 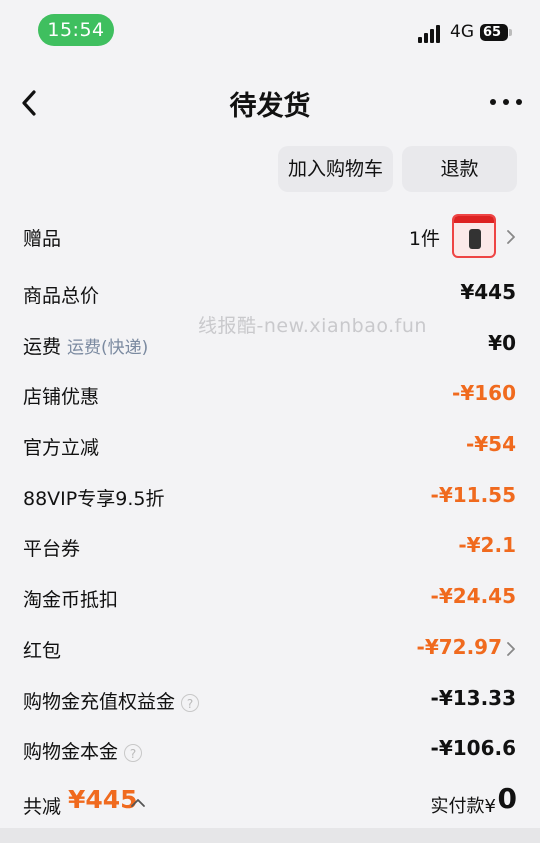 I want to click on platform-coupon-value: -¥2.1, so click(x=487, y=545).